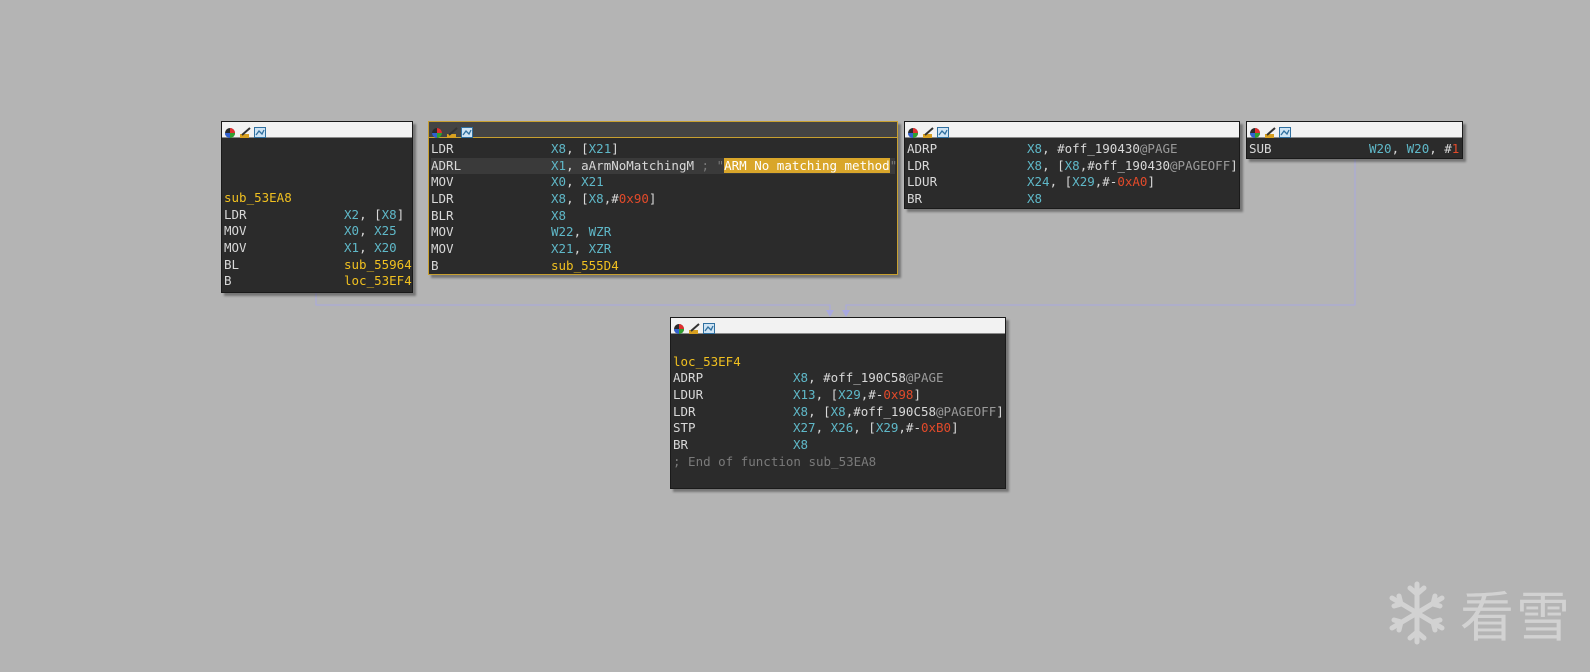 This screenshot has height=672, width=1590. What do you see at coordinates (898, 412) in the screenshot?
I see `operands: X8, [X8,#off_190C58@PAGEOFF]` at bounding box center [898, 412].